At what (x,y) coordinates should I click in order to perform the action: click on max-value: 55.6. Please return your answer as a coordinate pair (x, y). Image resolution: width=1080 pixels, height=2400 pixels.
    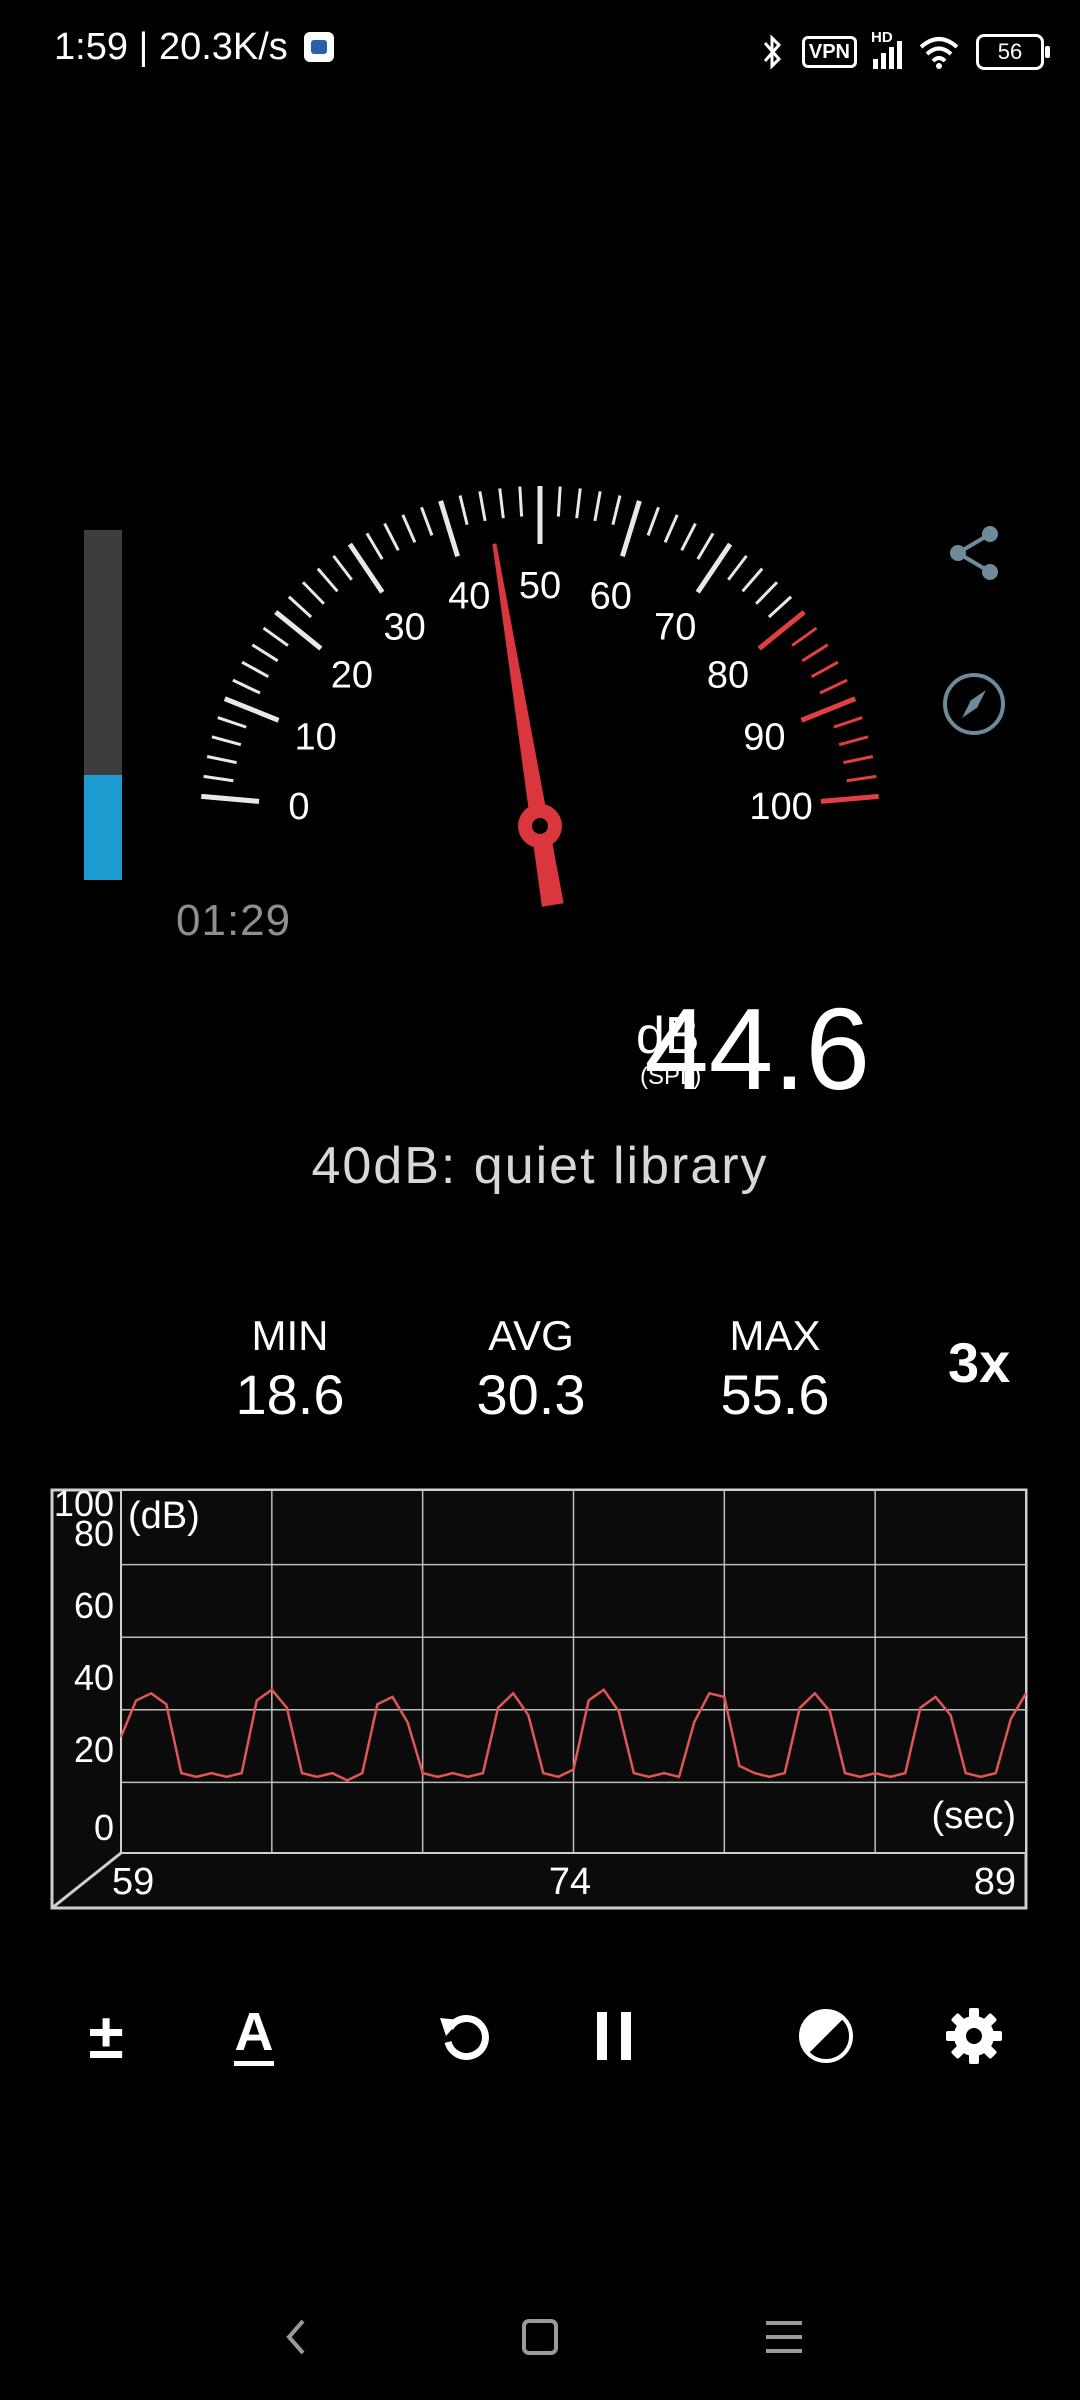
    Looking at the image, I should click on (775, 1394).